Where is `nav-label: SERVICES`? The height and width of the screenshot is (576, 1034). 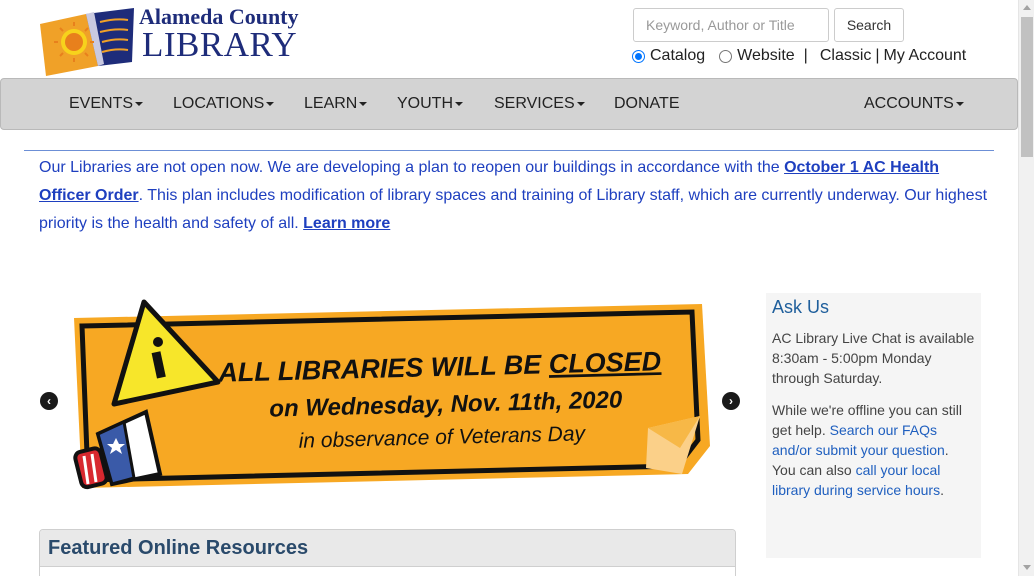
nav-label: SERVICES is located at coordinates (534, 103).